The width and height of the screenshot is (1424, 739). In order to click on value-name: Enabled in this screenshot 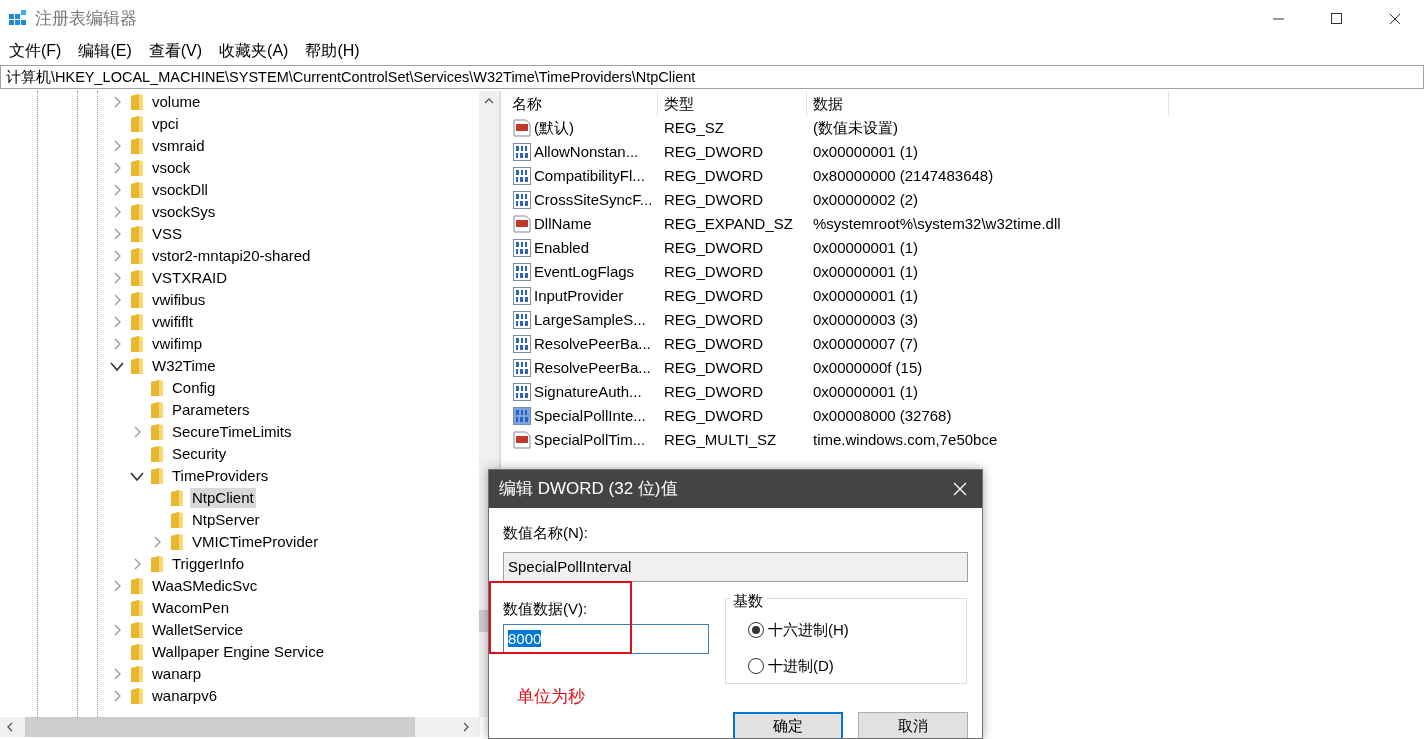, I will do `click(596, 248)`.